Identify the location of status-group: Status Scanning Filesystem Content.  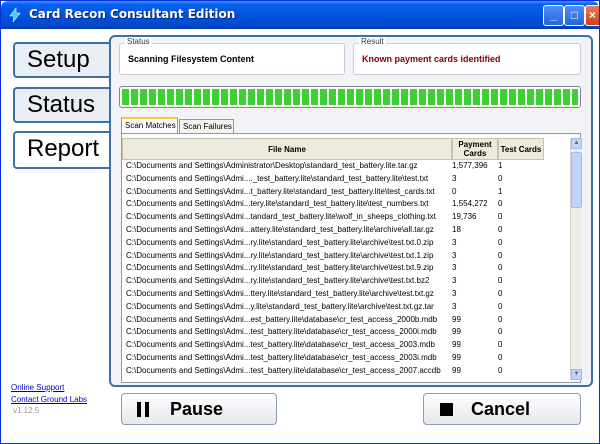
(232, 56).